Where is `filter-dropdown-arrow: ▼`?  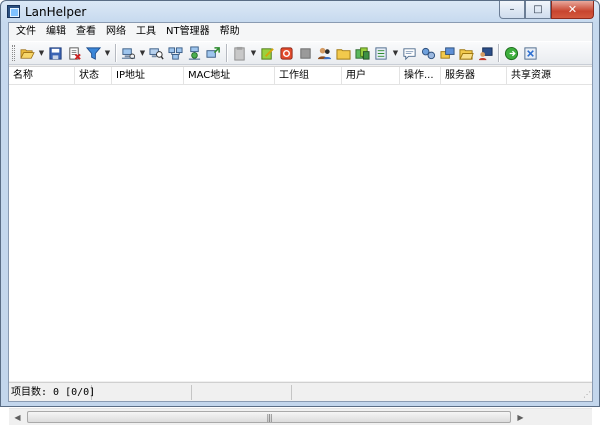
filter-dropdown-arrow: ▼ is located at coordinates (107, 53).